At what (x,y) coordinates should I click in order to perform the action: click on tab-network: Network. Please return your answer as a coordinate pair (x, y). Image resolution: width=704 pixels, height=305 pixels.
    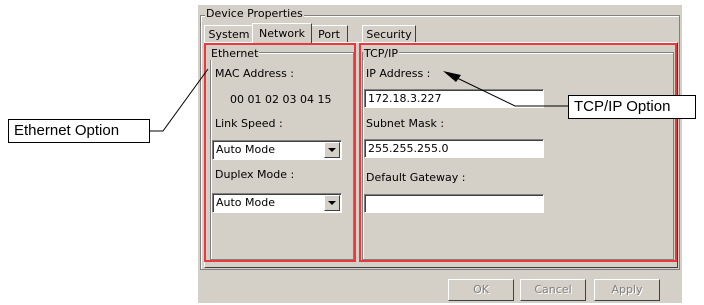
    Looking at the image, I should click on (282, 33).